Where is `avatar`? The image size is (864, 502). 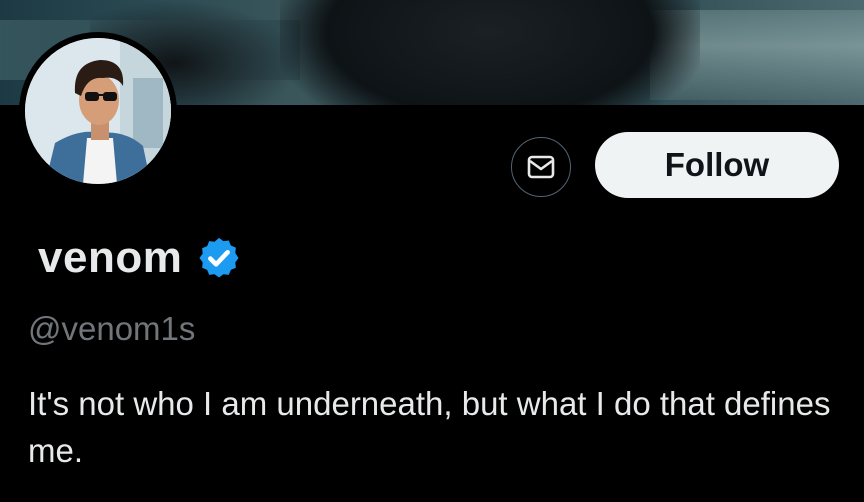
avatar is located at coordinates (98, 111).